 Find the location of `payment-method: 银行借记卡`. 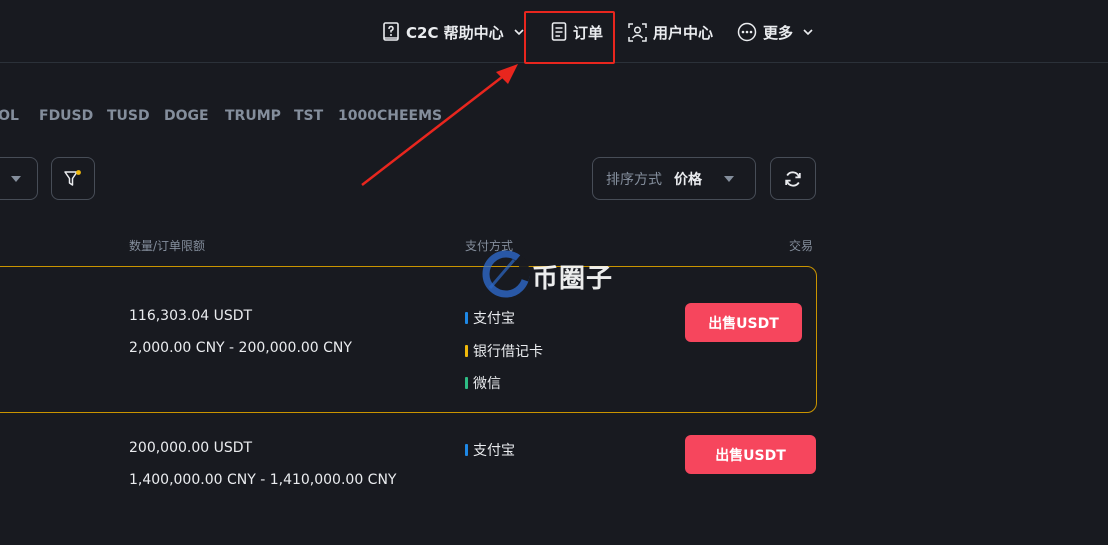

payment-method: 银行借记卡 is located at coordinates (504, 351).